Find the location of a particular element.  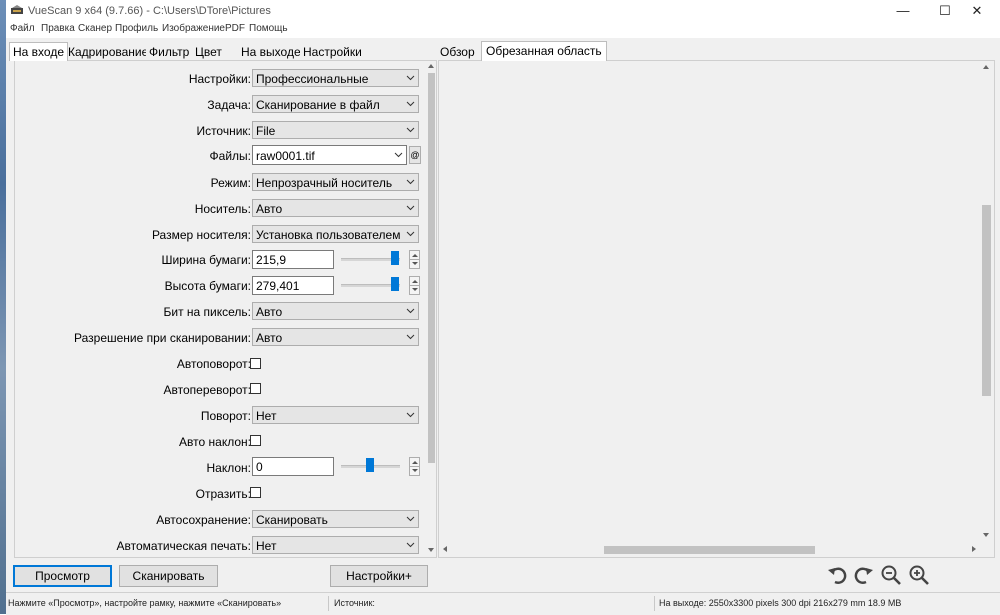

rotate-right-icon is located at coordinates (864, 575).